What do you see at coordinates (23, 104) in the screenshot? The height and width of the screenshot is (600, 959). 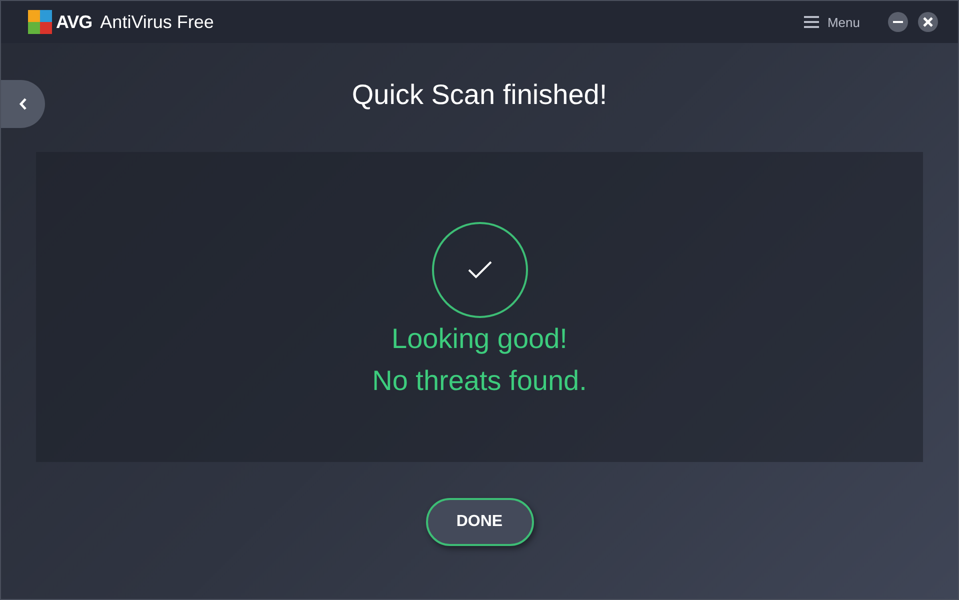 I see `back-icon` at bounding box center [23, 104].